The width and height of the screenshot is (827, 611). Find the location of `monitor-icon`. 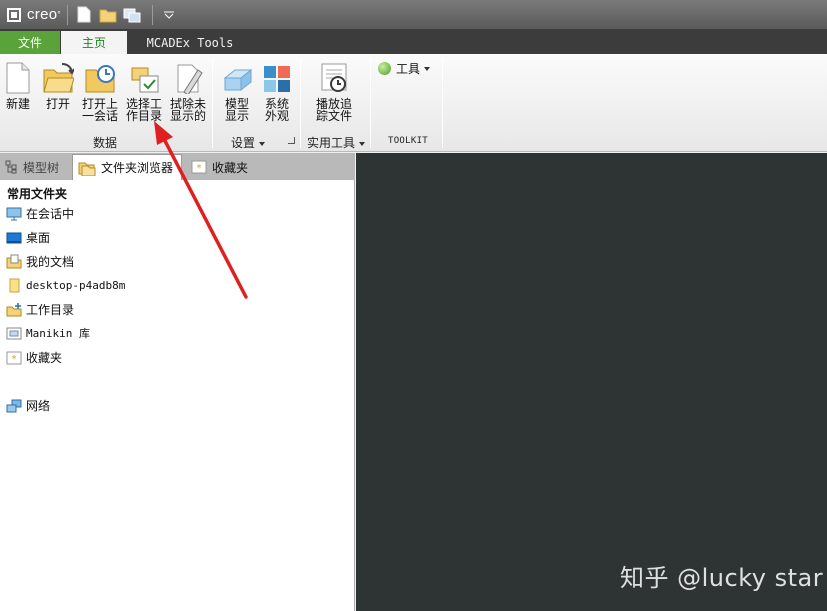

monitor-icon is located at coordinates (14, 213).